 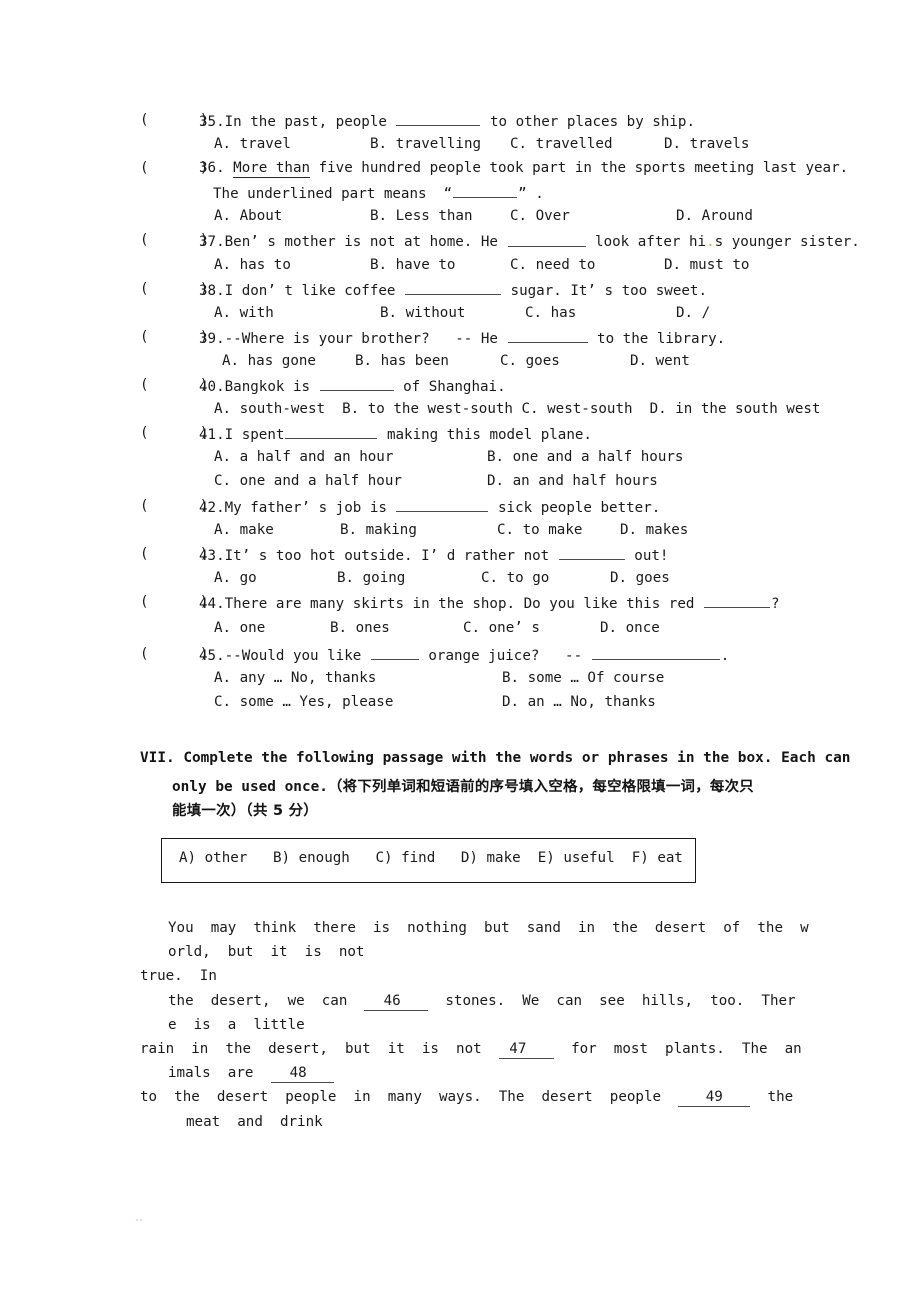 I want to click on option-d: D. Around, so click(x=714, y=216).